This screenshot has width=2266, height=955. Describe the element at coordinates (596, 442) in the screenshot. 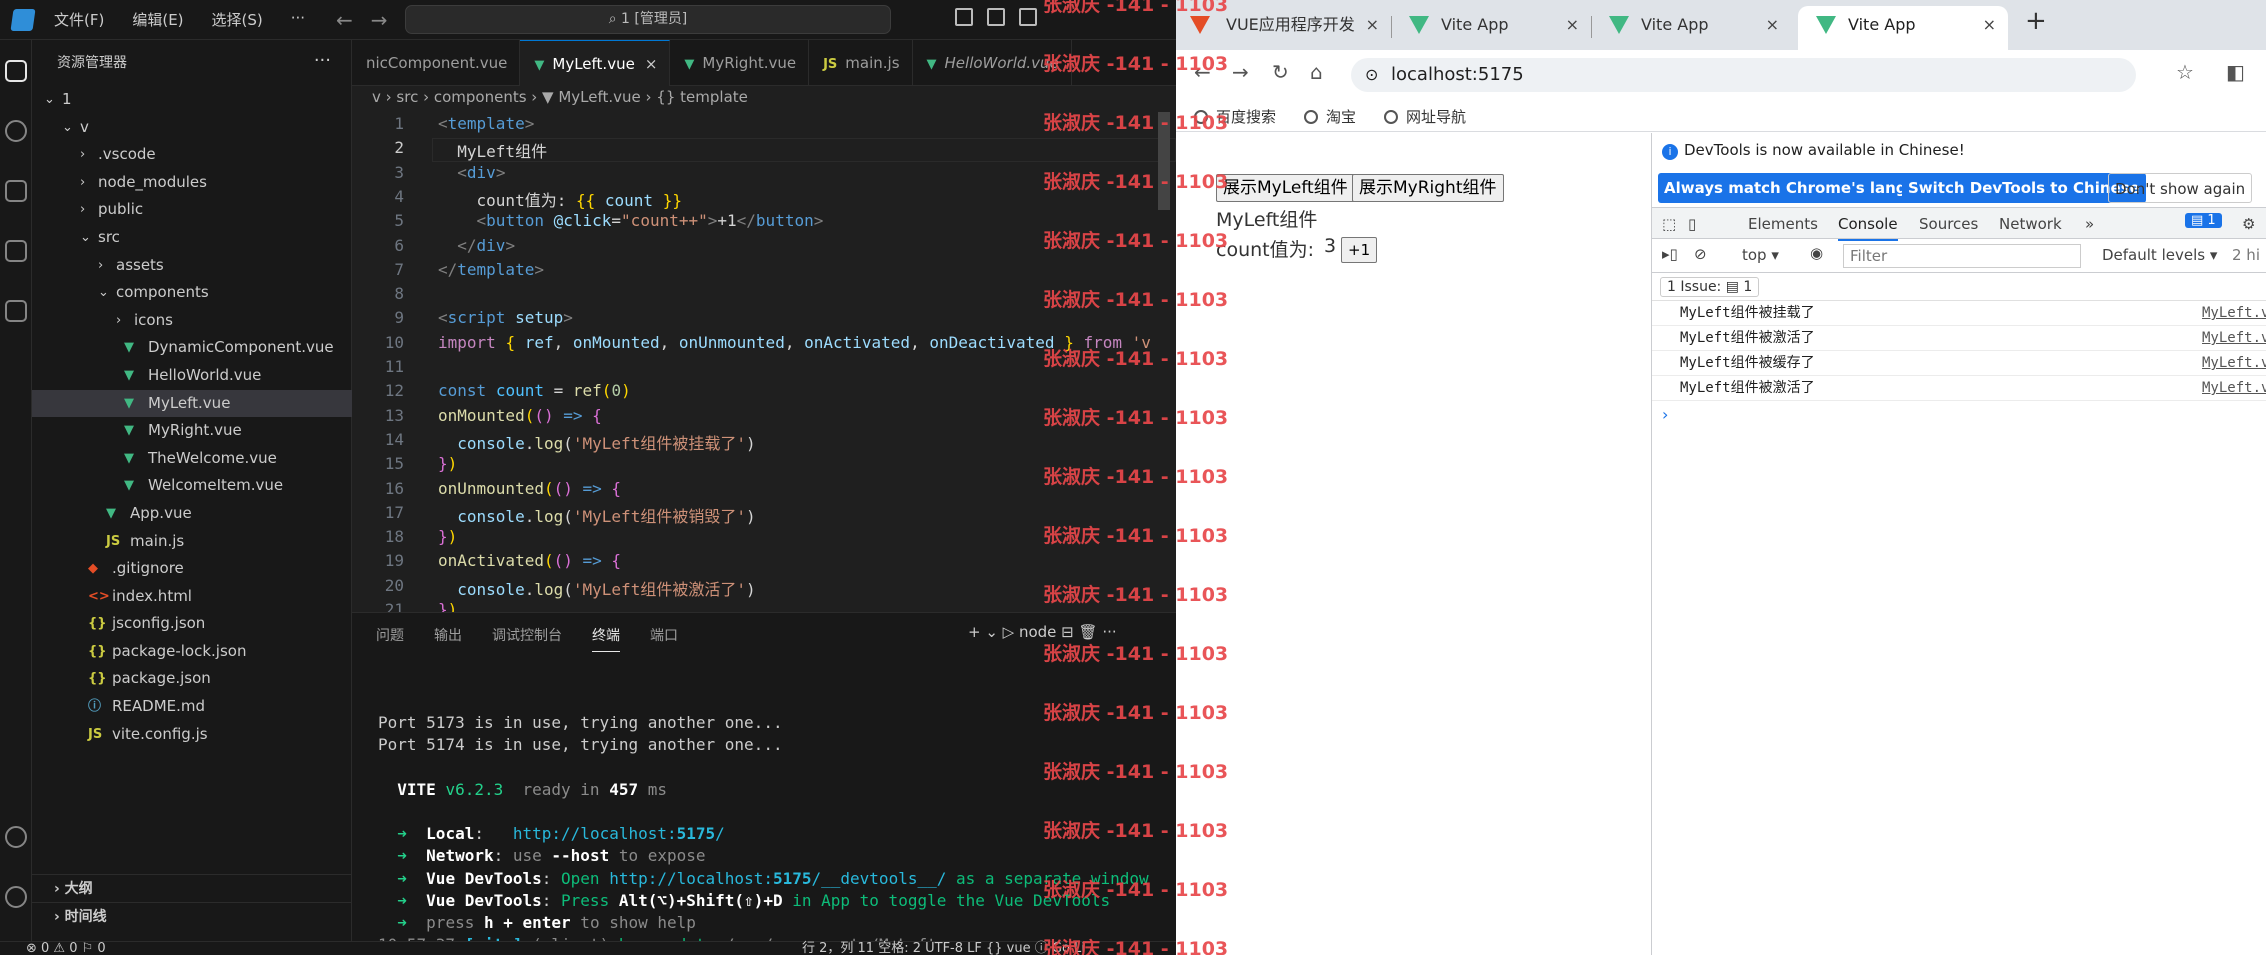

I see `code-line: console.log('MyLeft组件被挂载了')` at that location.